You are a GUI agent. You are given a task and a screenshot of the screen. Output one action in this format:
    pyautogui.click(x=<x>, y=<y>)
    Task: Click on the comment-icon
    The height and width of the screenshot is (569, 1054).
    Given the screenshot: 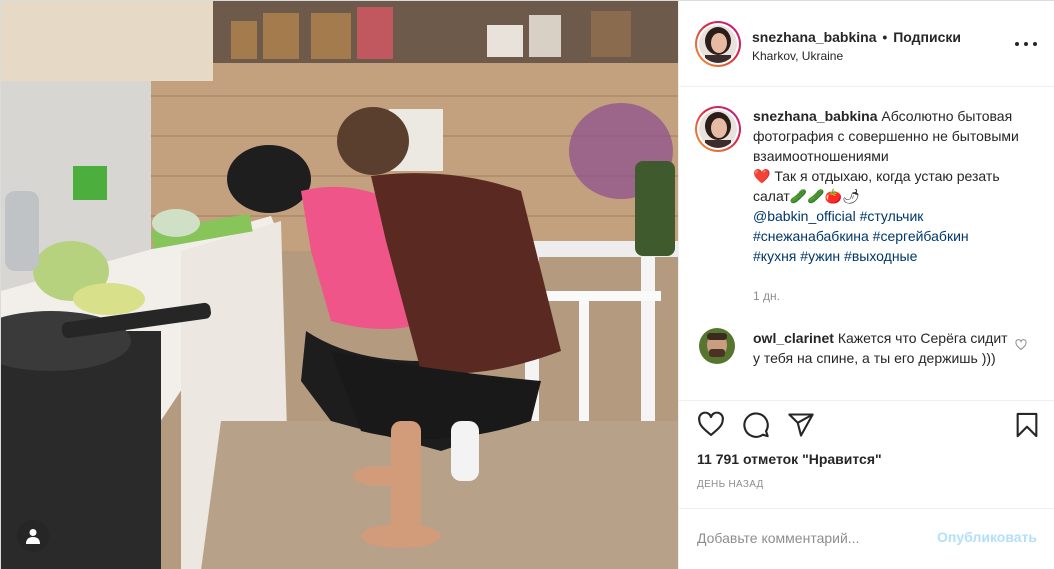 What is the action you would take?
    pyautogui.click(x=756, y=425)
    